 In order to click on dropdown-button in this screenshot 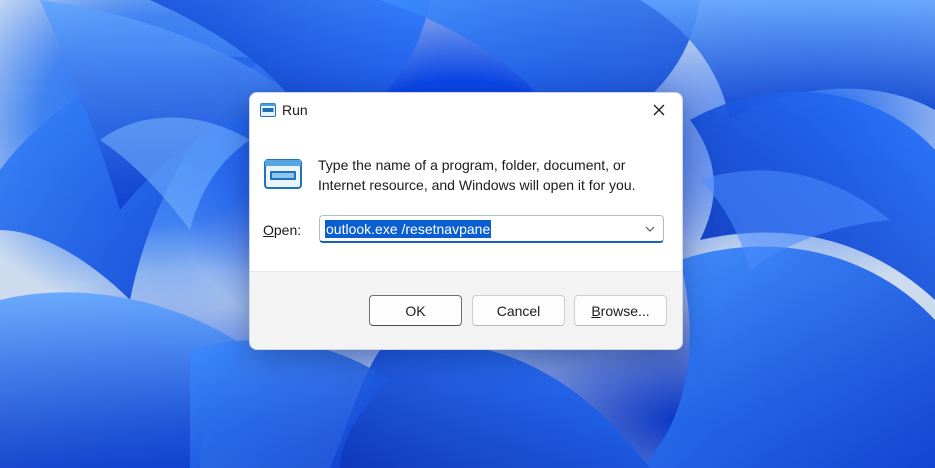, I will do `click(650, 229)`.